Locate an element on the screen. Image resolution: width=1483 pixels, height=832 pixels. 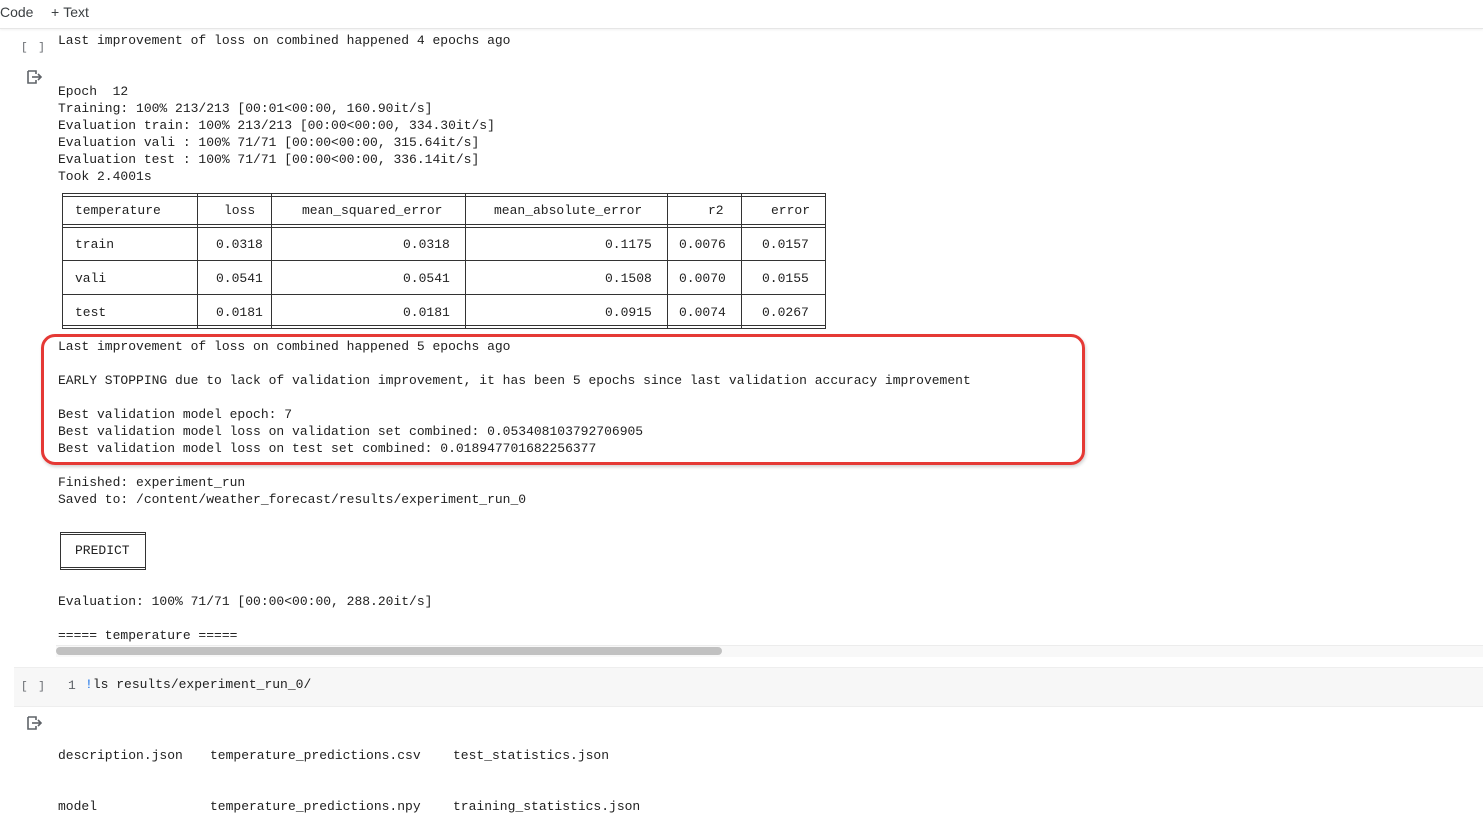
table-cell: 0.0157 is located at coordinates (785, 244).